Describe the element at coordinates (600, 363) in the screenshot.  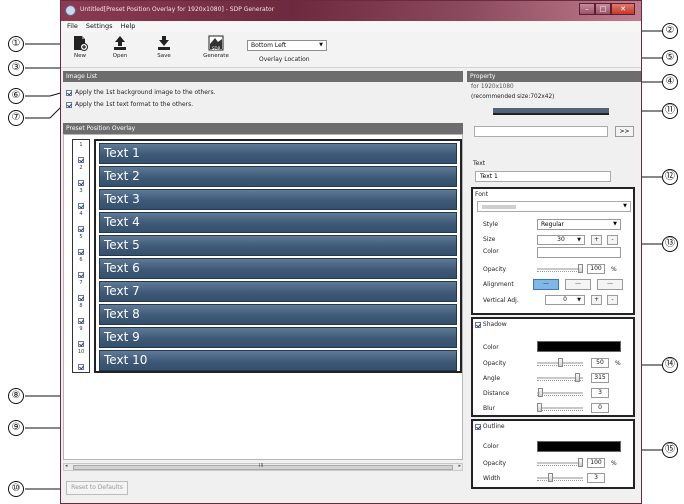
I see `shadow-opacity-value: 50` at that location.